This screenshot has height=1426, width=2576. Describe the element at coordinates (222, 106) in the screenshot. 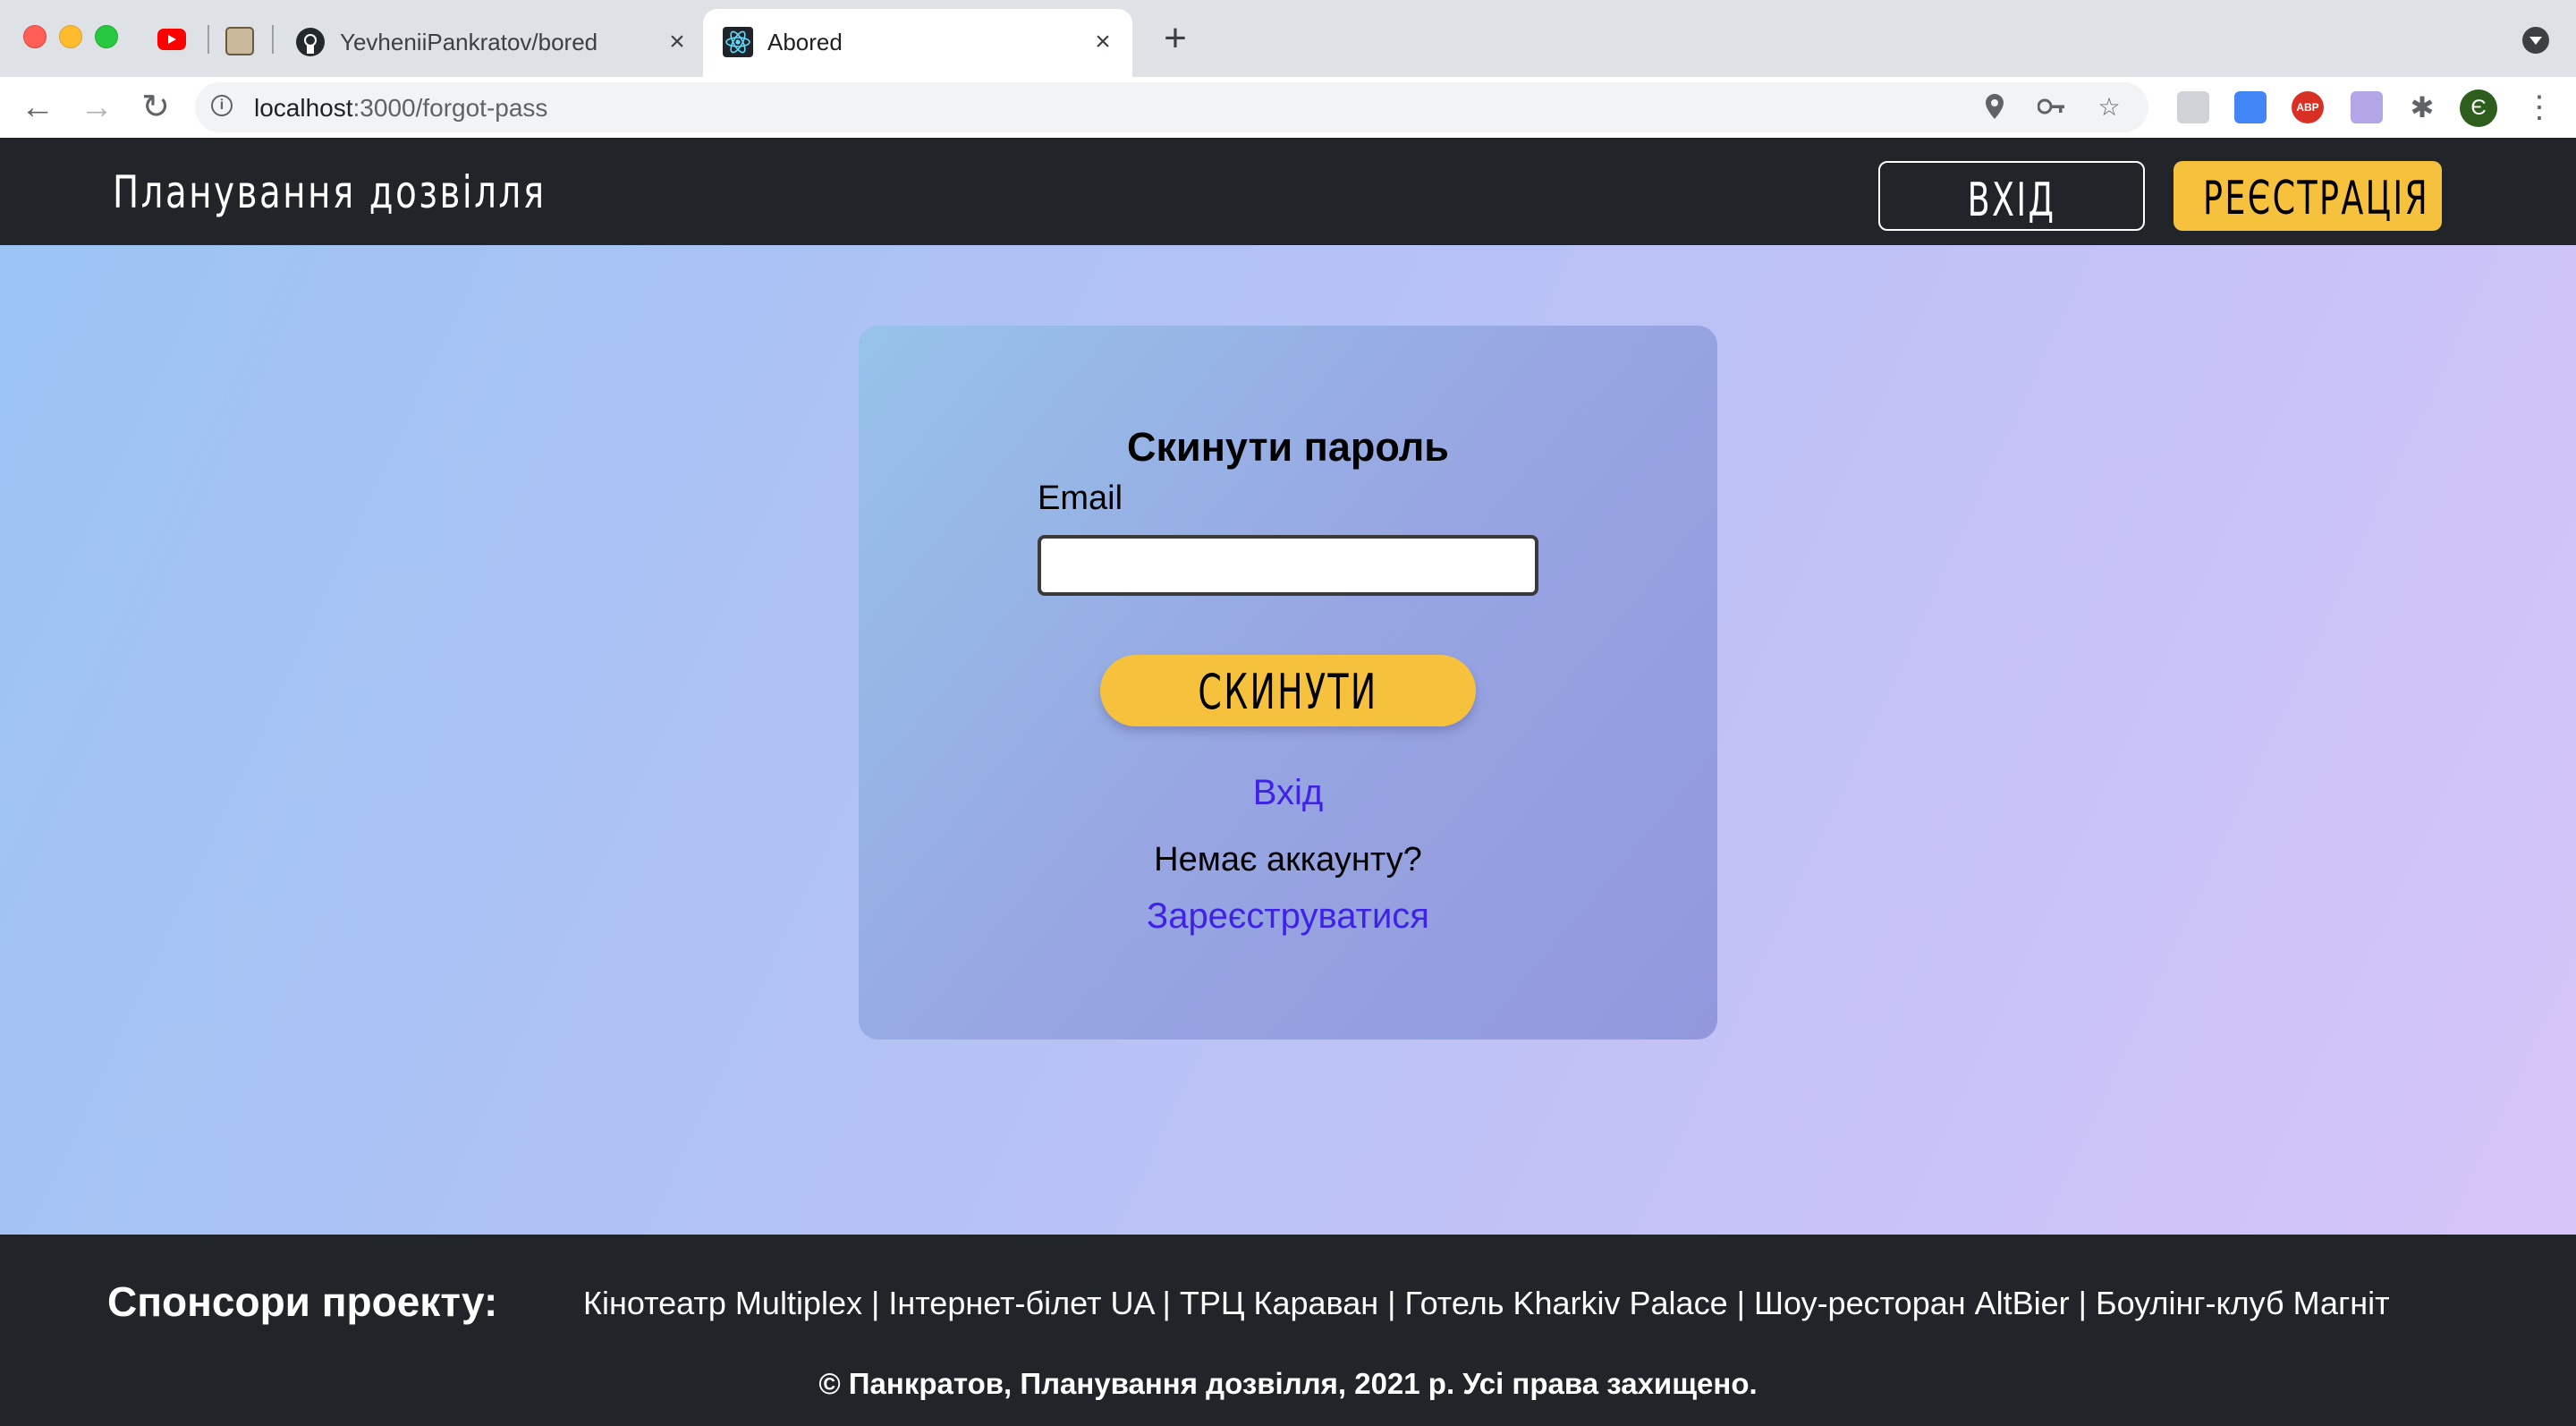

I see `info-icon: i` at that location.